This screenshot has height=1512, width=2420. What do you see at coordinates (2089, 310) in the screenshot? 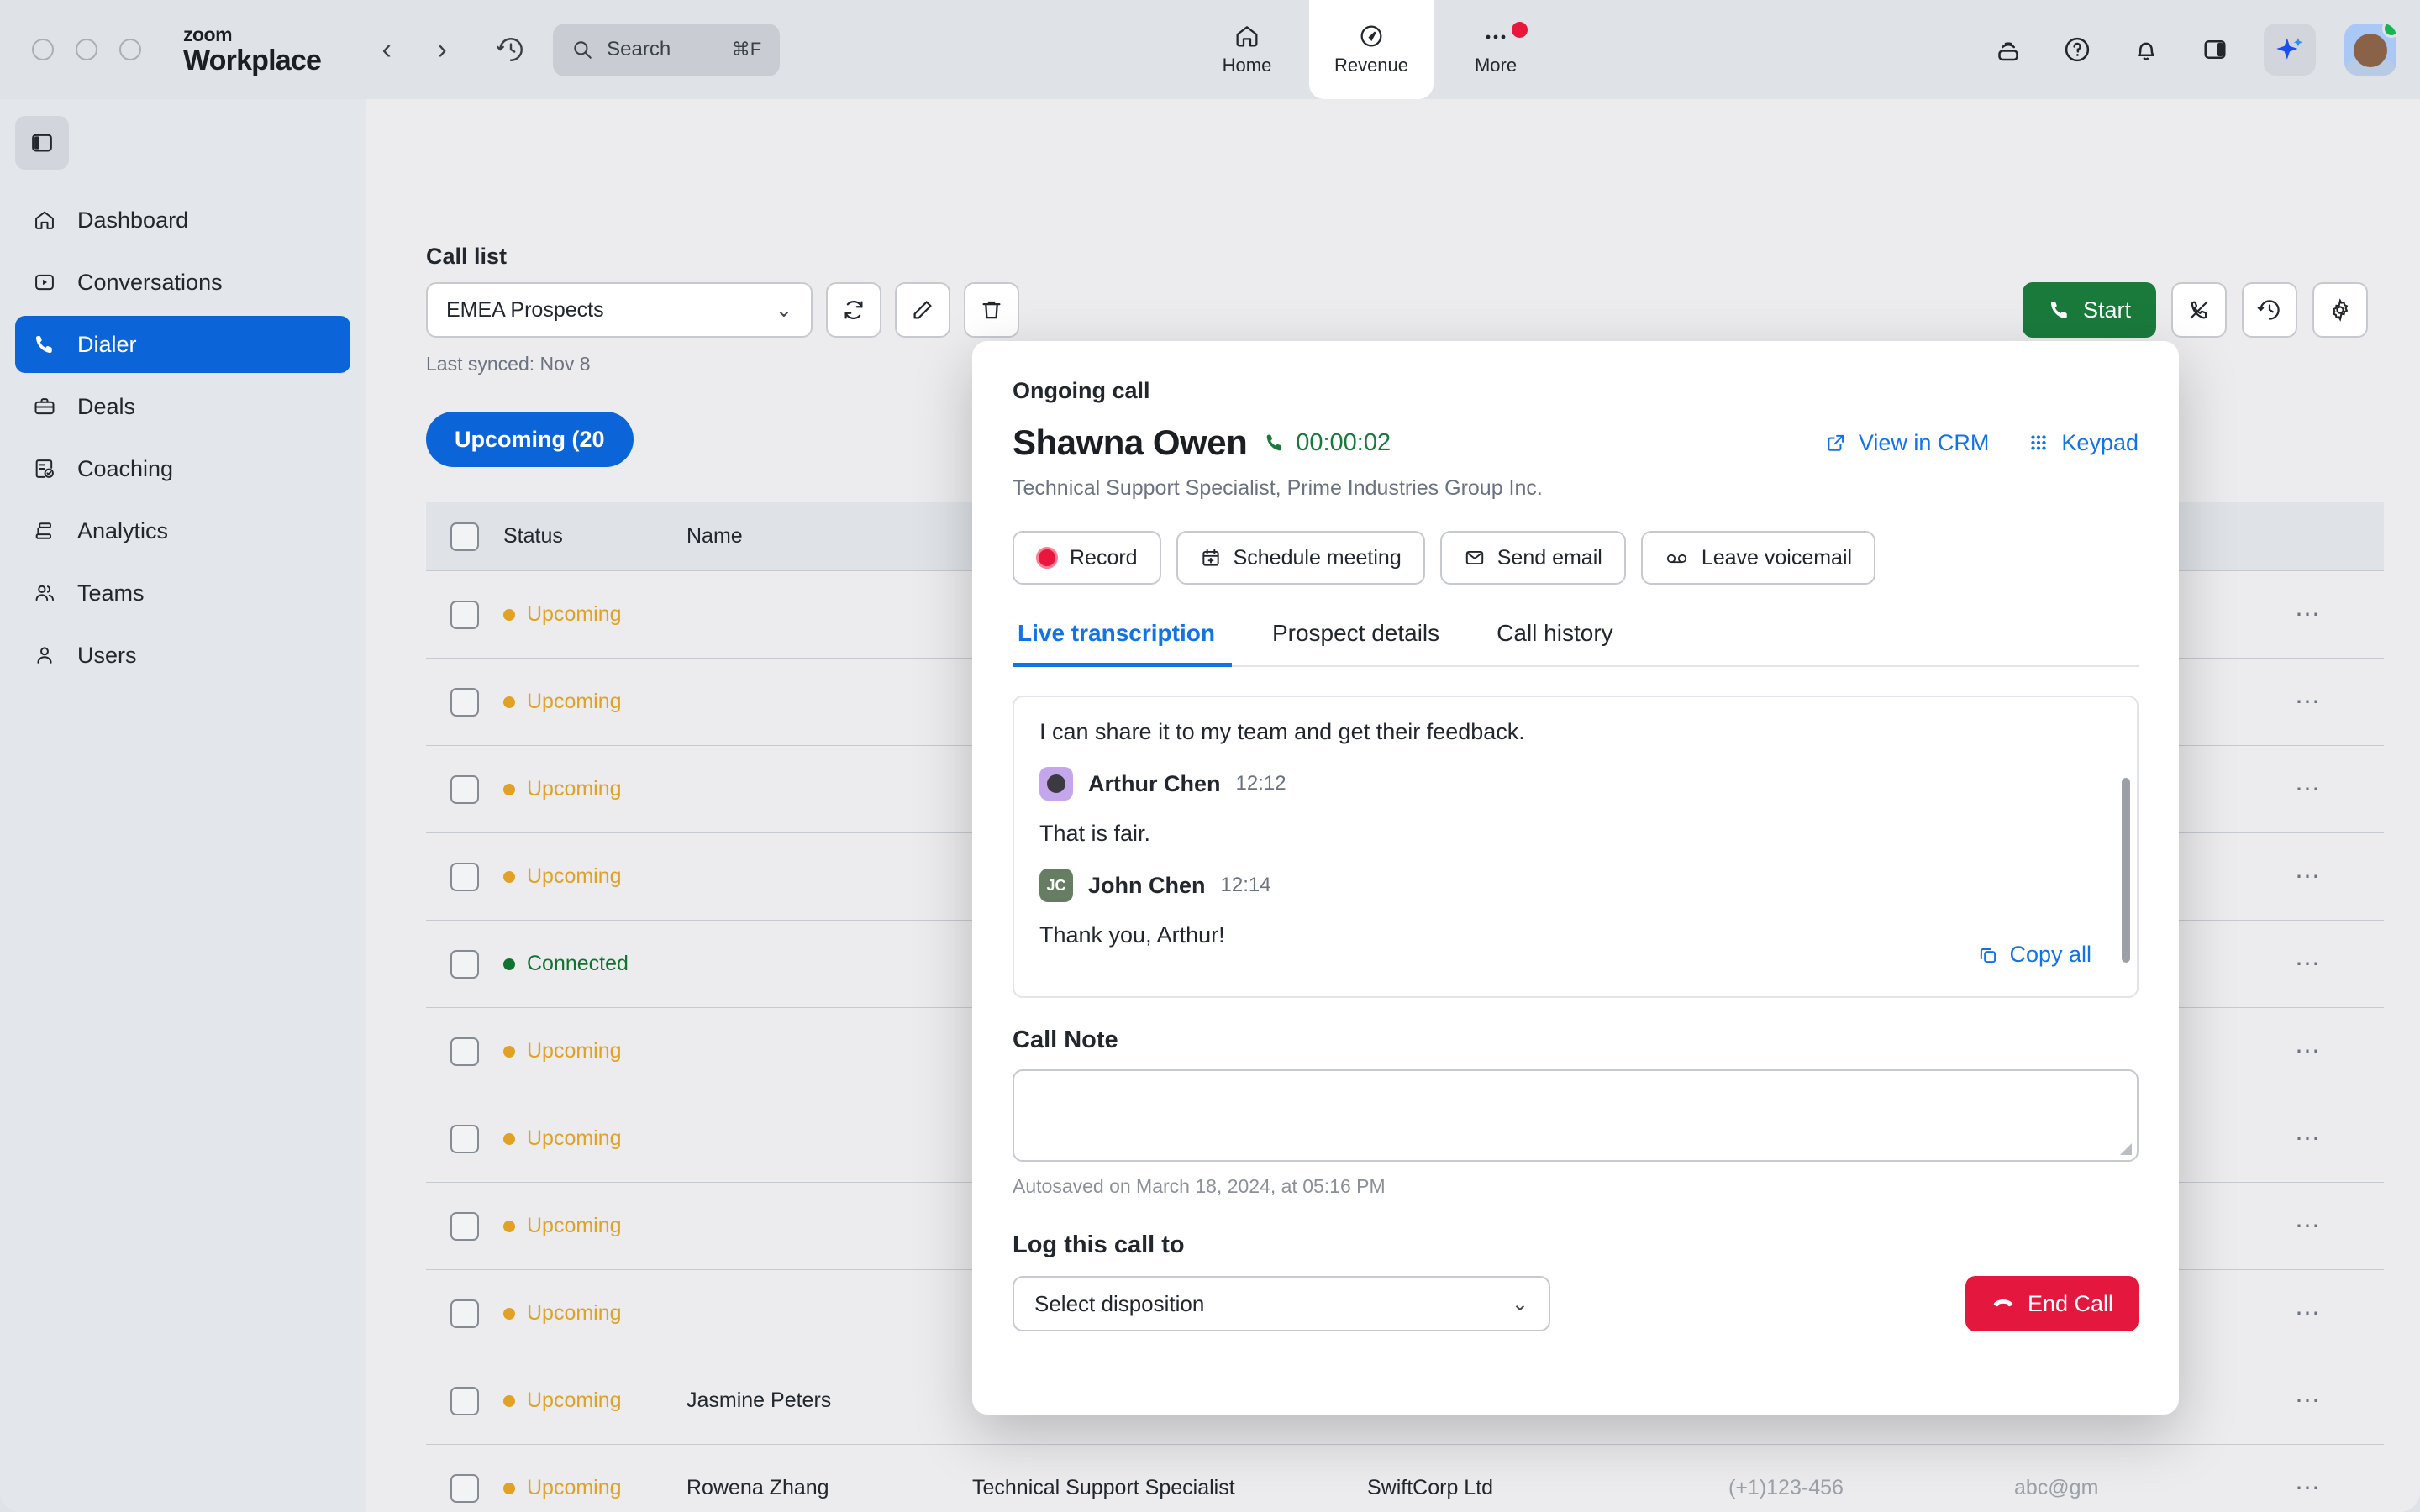
I see `start-call-button: Start` at bounding box center [2089, 310].